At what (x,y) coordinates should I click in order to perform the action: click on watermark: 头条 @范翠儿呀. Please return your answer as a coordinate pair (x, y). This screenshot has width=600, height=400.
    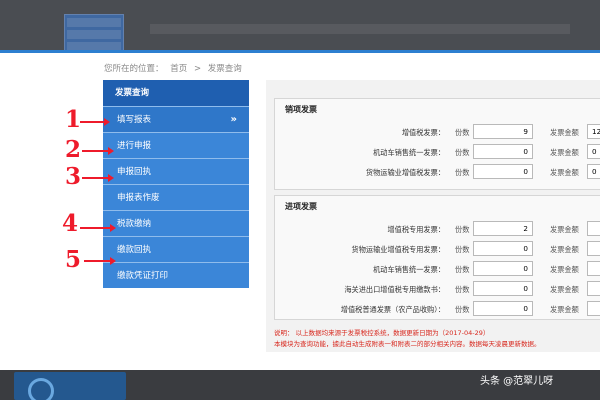
    Looking at the image, I should click on (517, 381).